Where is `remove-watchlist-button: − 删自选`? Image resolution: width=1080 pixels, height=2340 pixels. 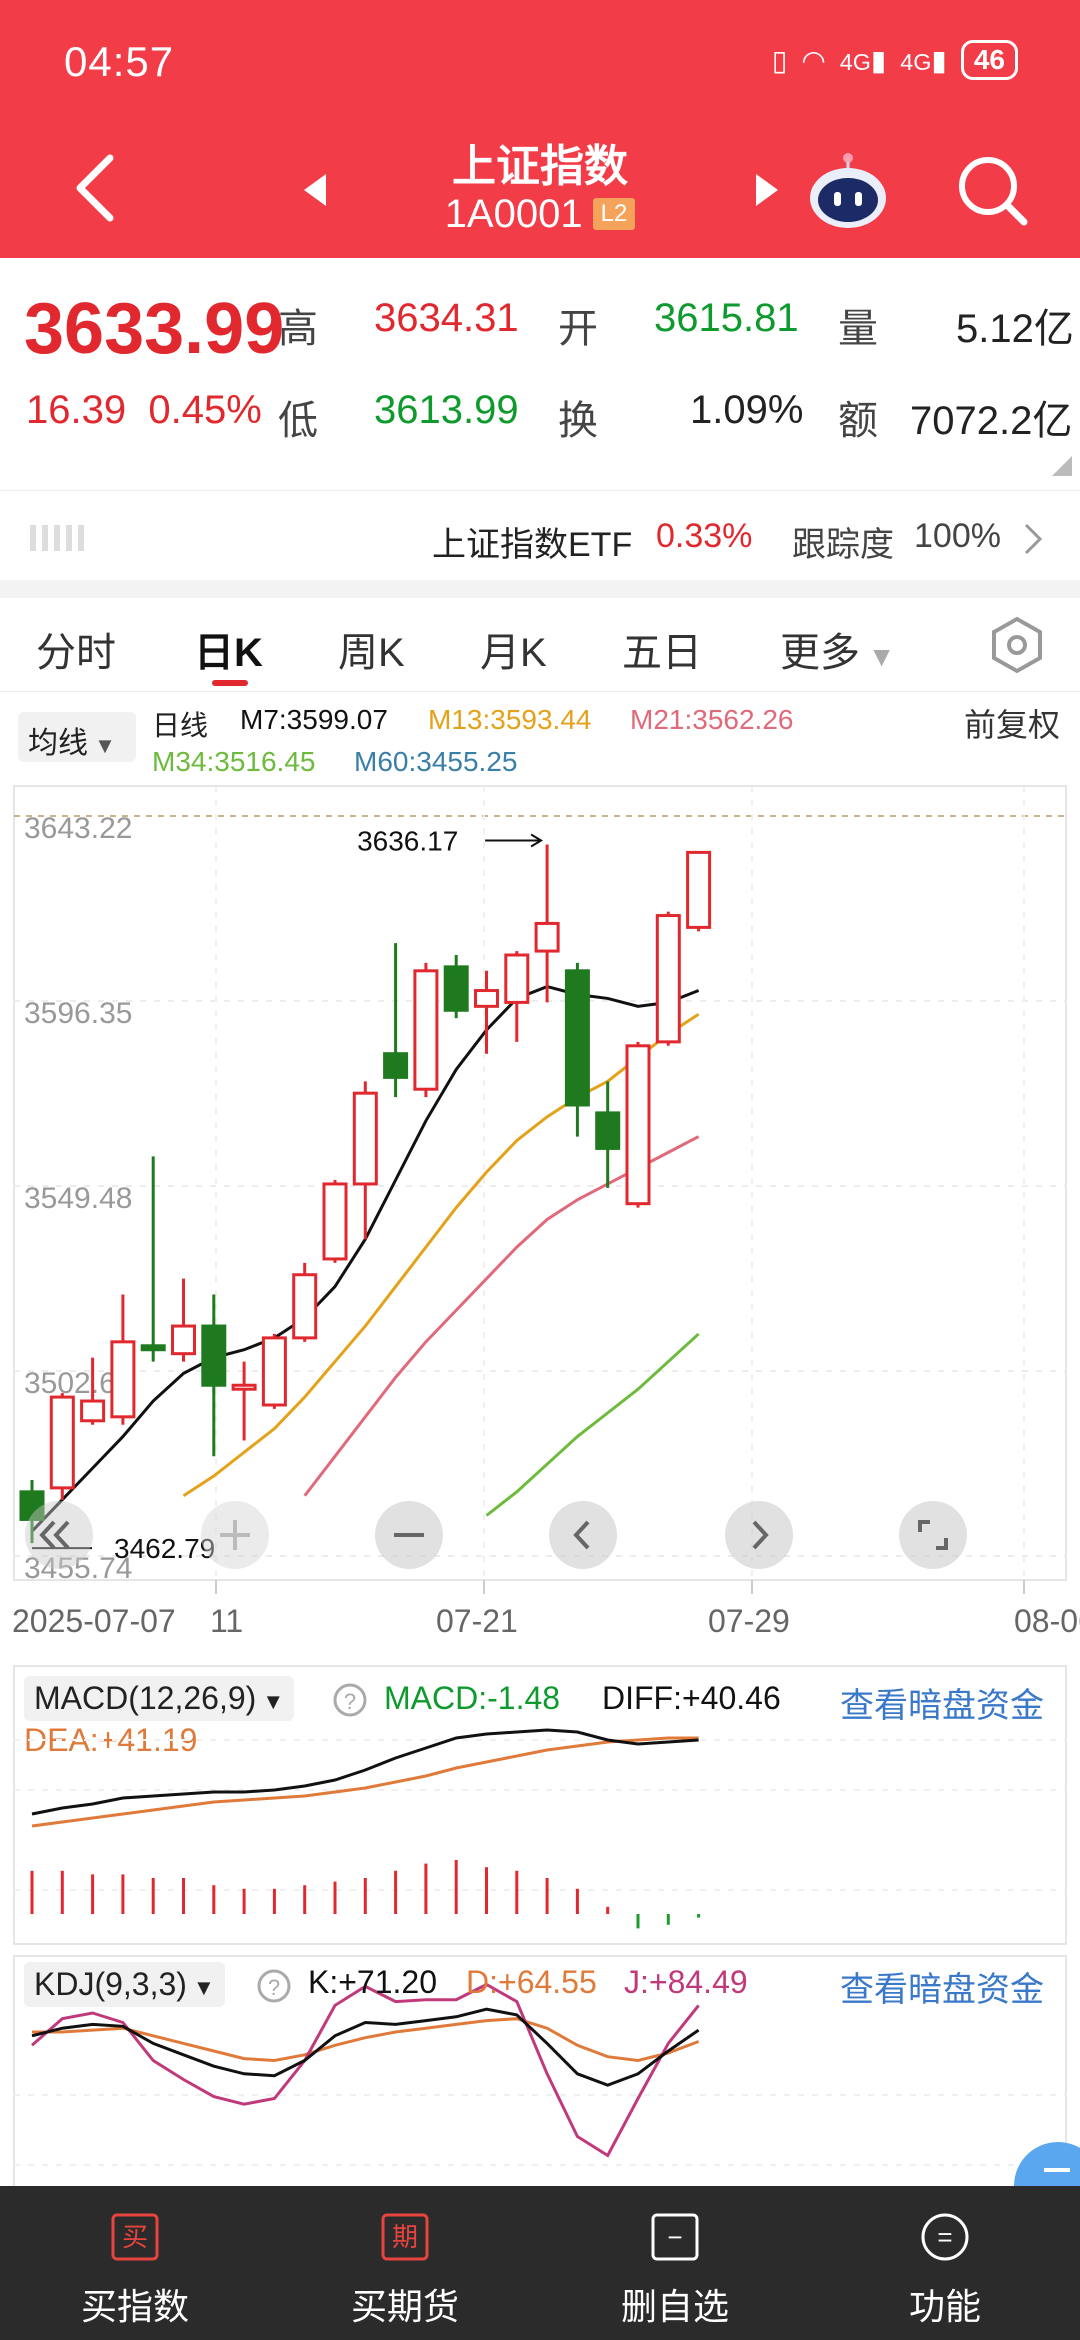
remove-watchlist-button: − 删自选 is located at coordinates (675, 2263).